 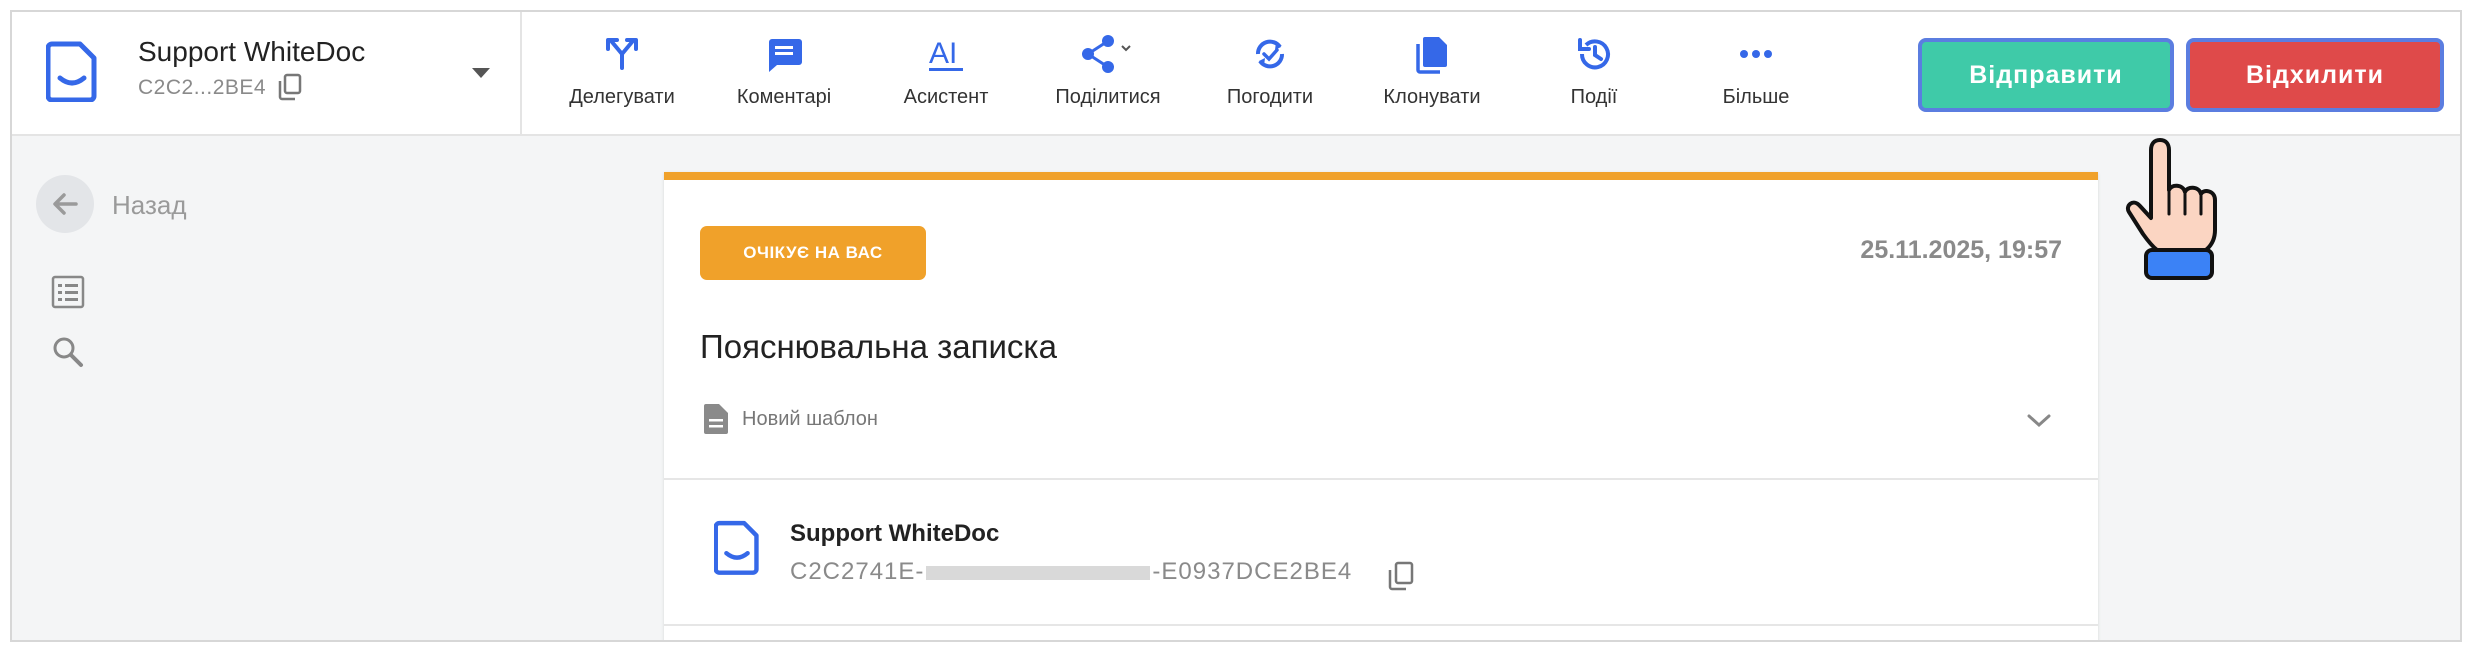 I want to click on delegate-label: Делегувати, so click(x=622, y=97).